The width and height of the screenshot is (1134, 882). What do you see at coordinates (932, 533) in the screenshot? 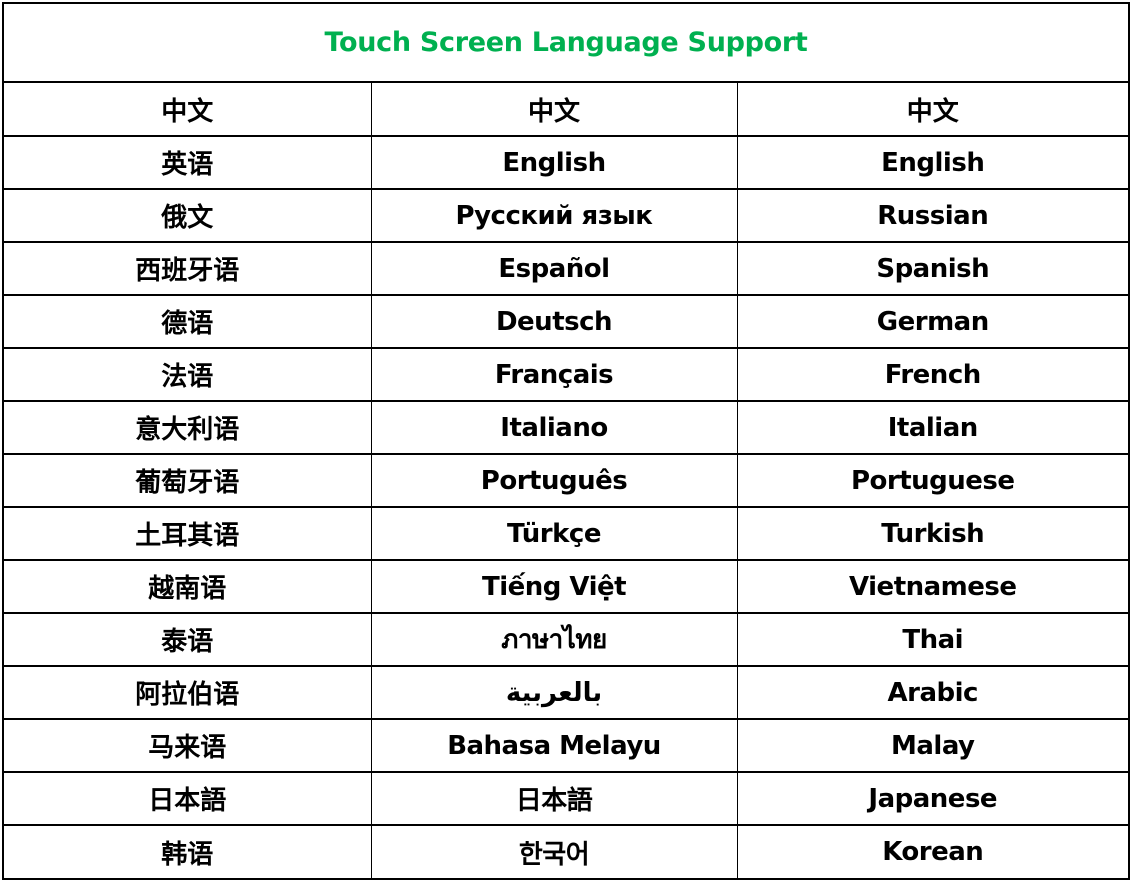
I see `cell-english-name: Turkish` at bounding box center [932, 533].